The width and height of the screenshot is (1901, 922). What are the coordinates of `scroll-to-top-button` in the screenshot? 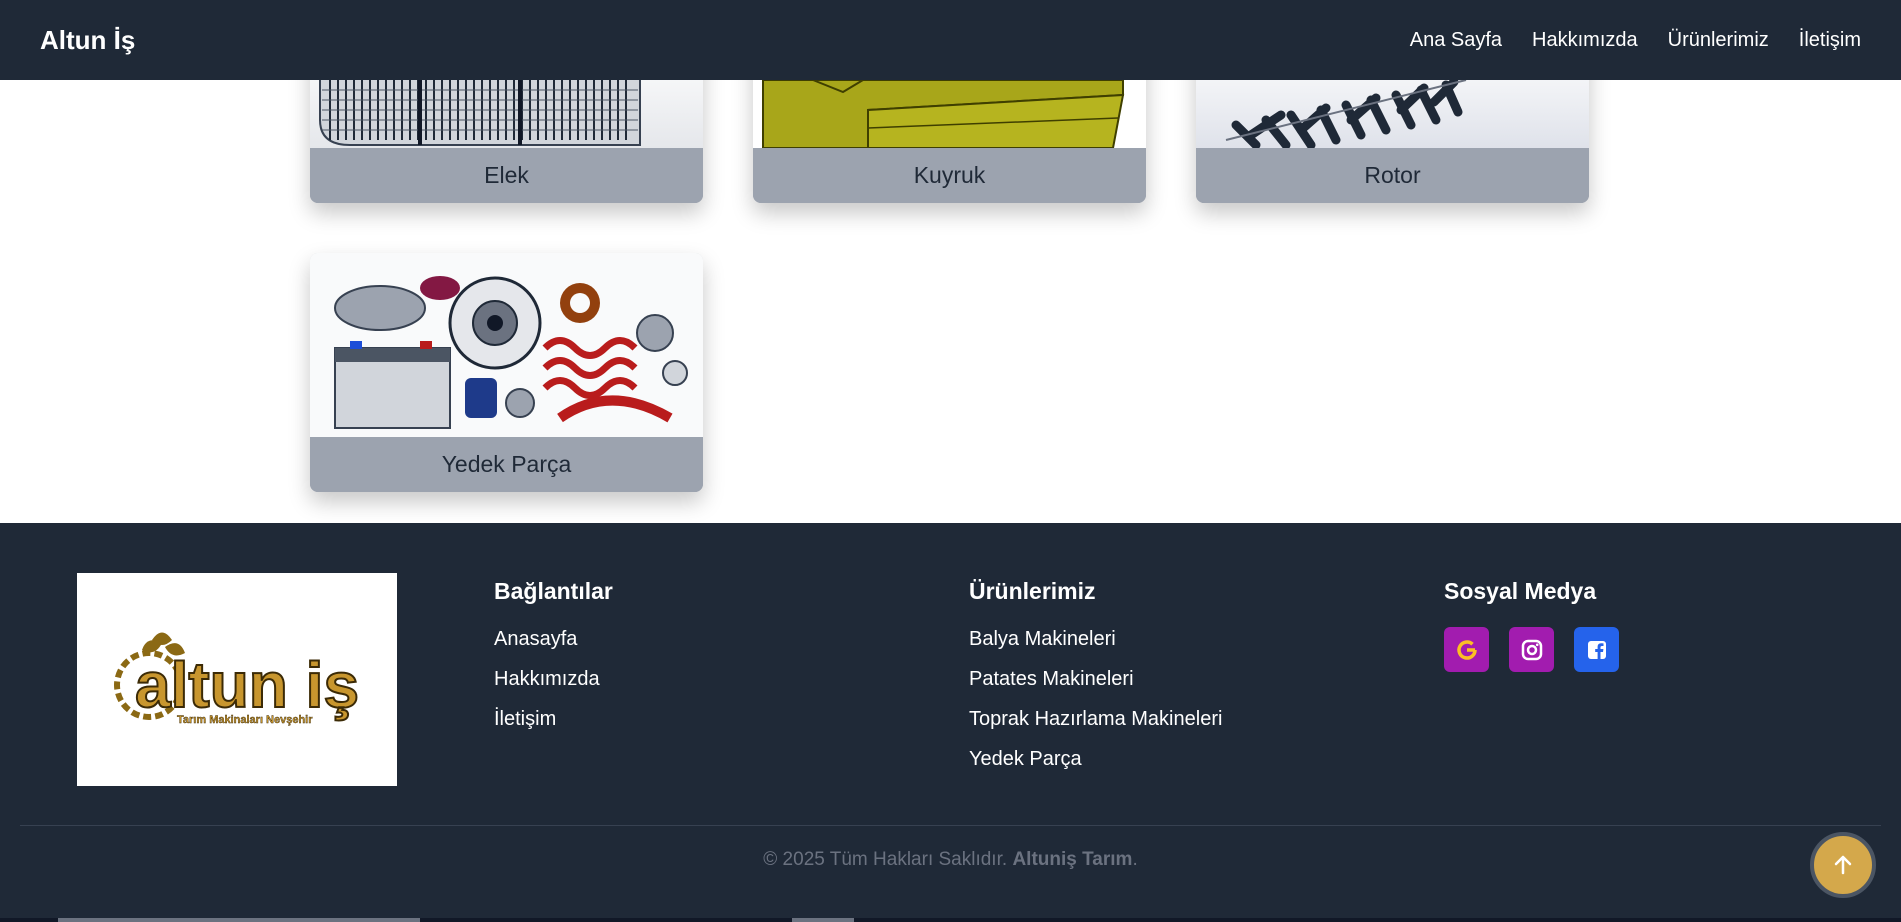 It's located at (1843, 865).